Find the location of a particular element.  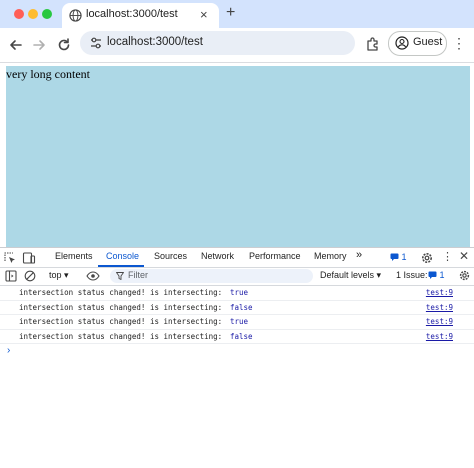

minimize-window-button is located at coordinates (33, 14).